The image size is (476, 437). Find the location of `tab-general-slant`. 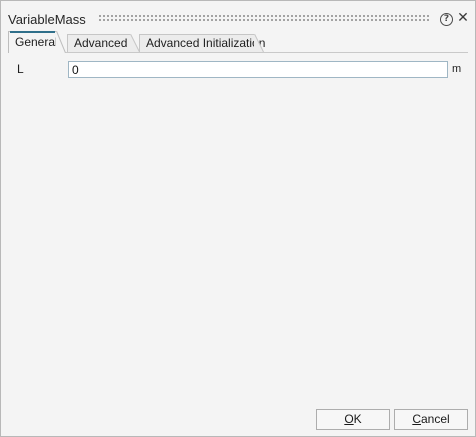

tab-general-slant is located at coordinates (61, 42).